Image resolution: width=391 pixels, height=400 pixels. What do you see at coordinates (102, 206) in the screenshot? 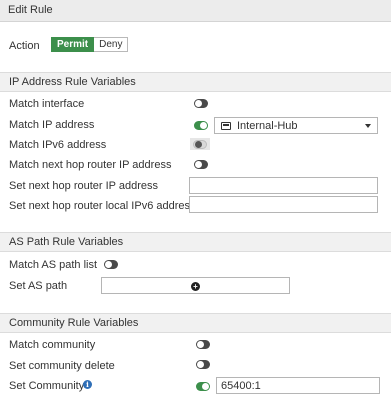
I see `set-next-hop-local-ipv6-label: Set next hop router local IPv6 address` at bounding box center [102, 206].